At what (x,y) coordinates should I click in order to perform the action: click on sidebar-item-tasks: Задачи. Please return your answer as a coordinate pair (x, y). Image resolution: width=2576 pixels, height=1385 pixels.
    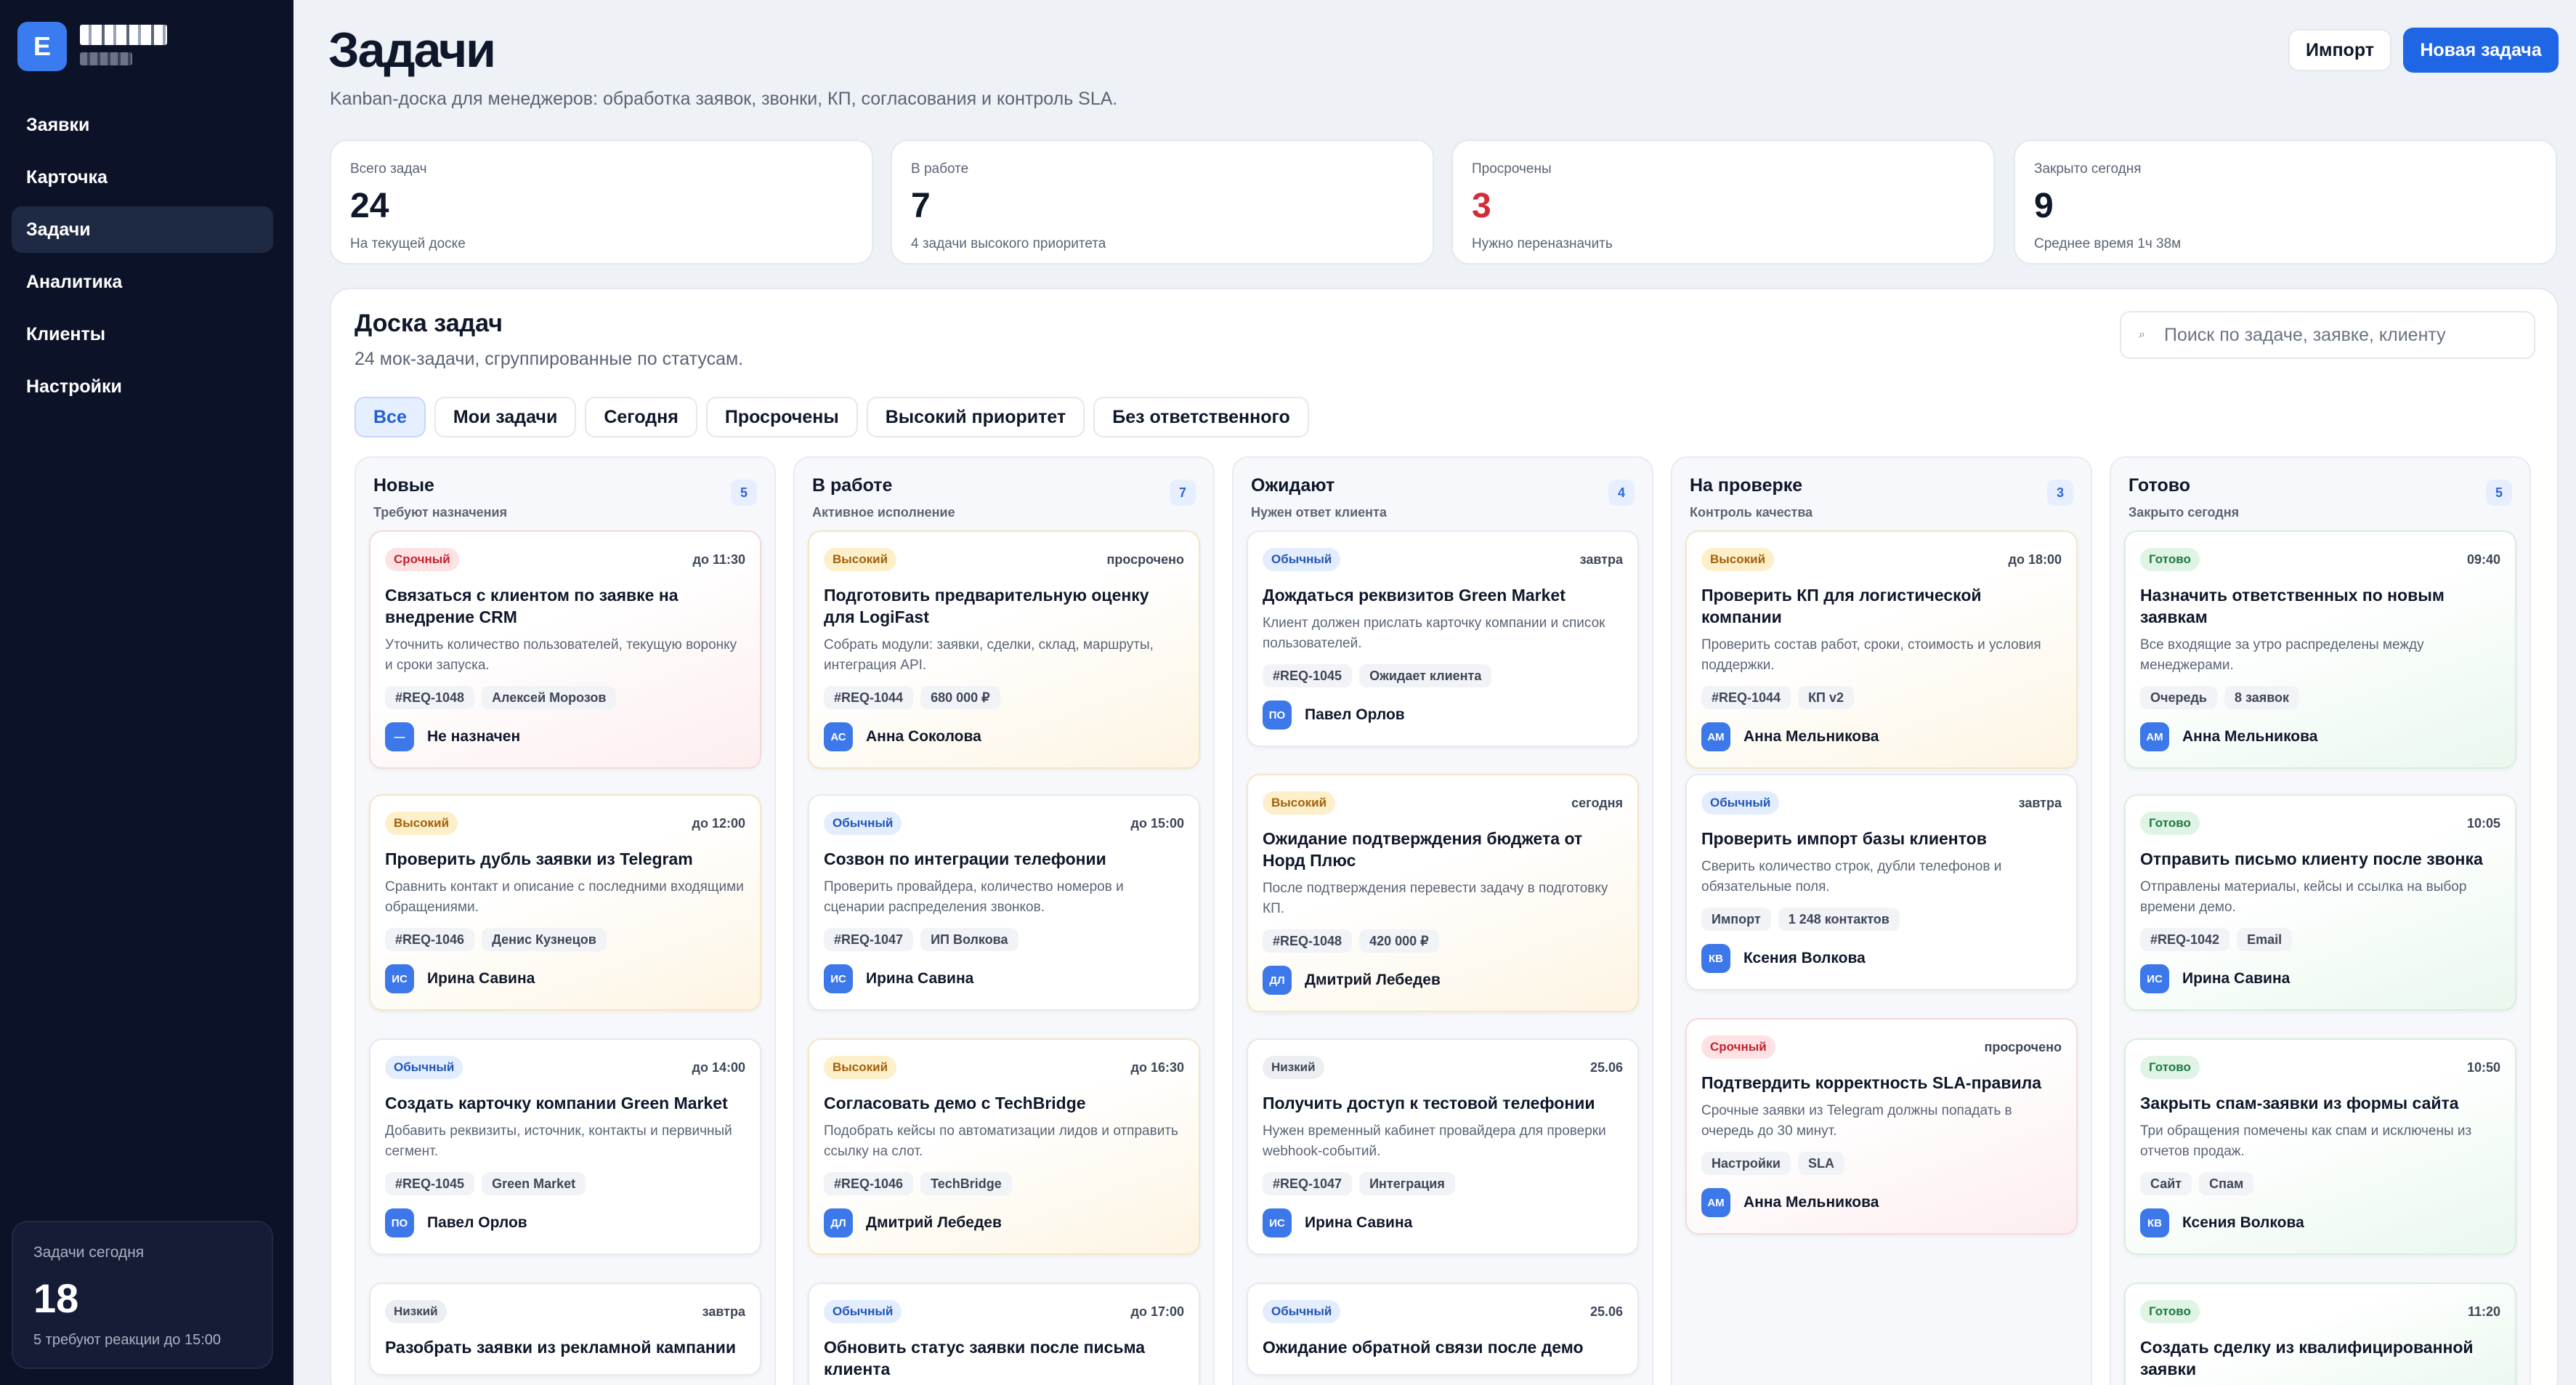
    Looking at the image, I should click on (142, 230).